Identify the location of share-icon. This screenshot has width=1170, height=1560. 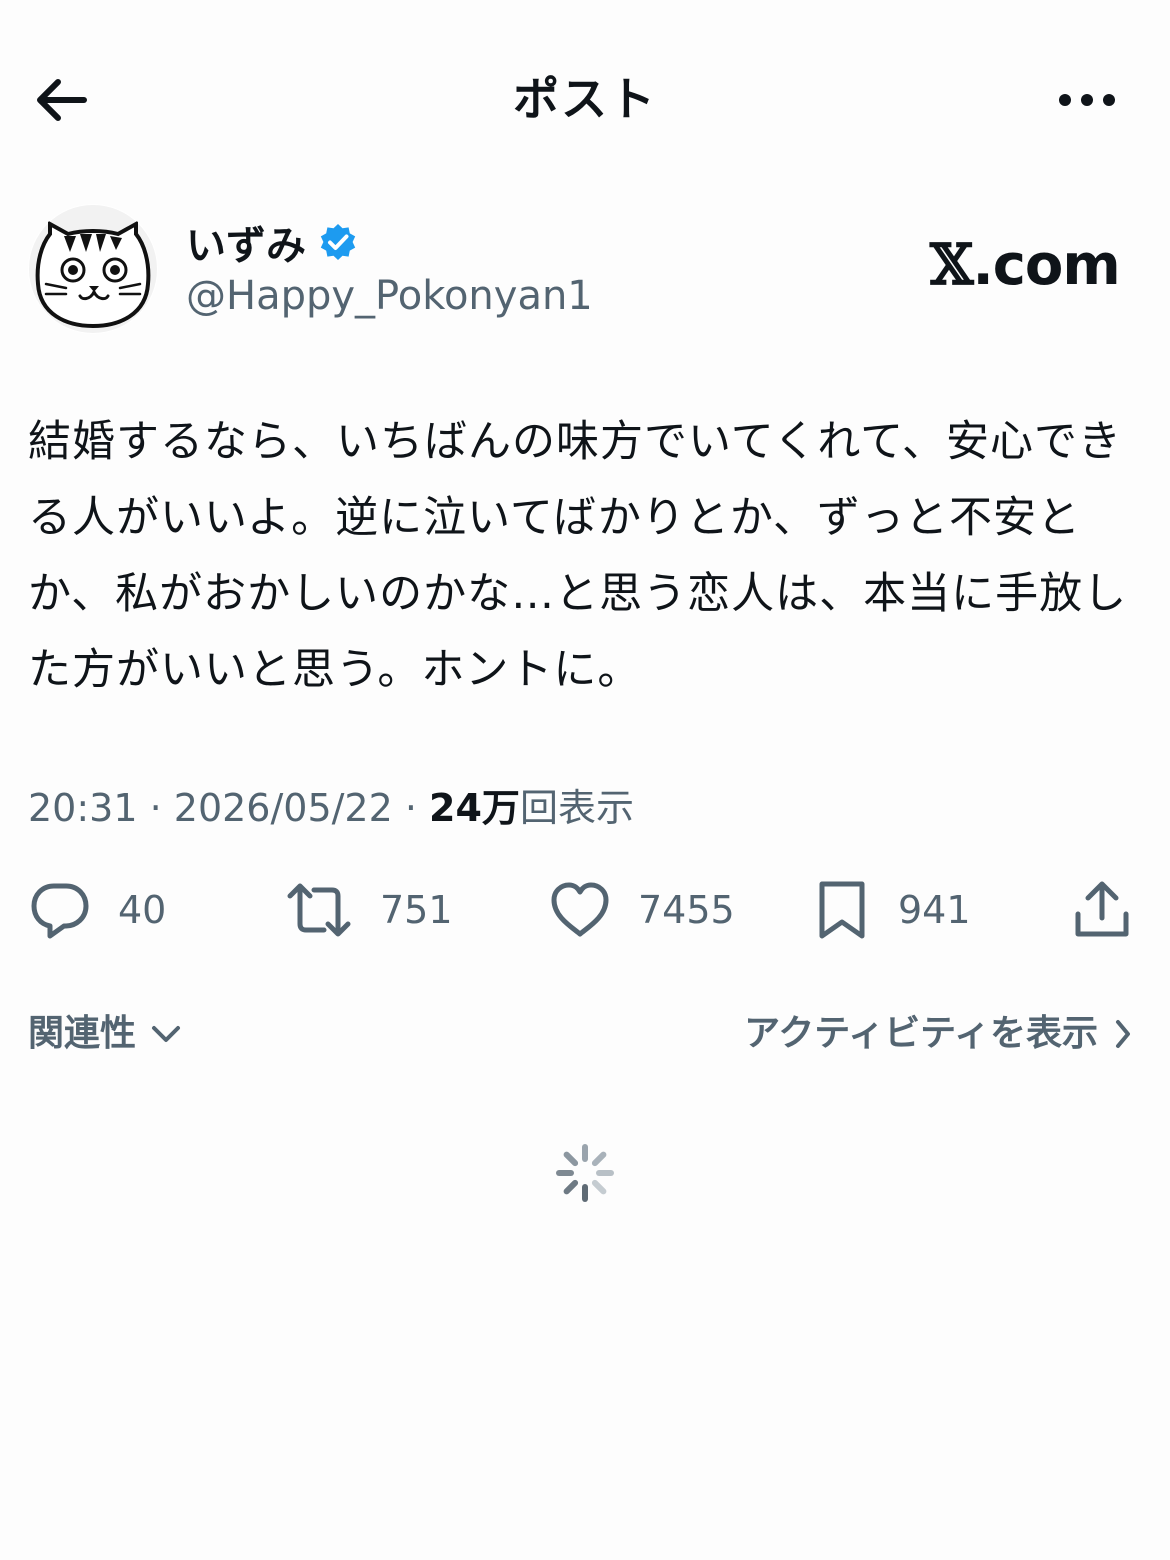
(1102, 909).